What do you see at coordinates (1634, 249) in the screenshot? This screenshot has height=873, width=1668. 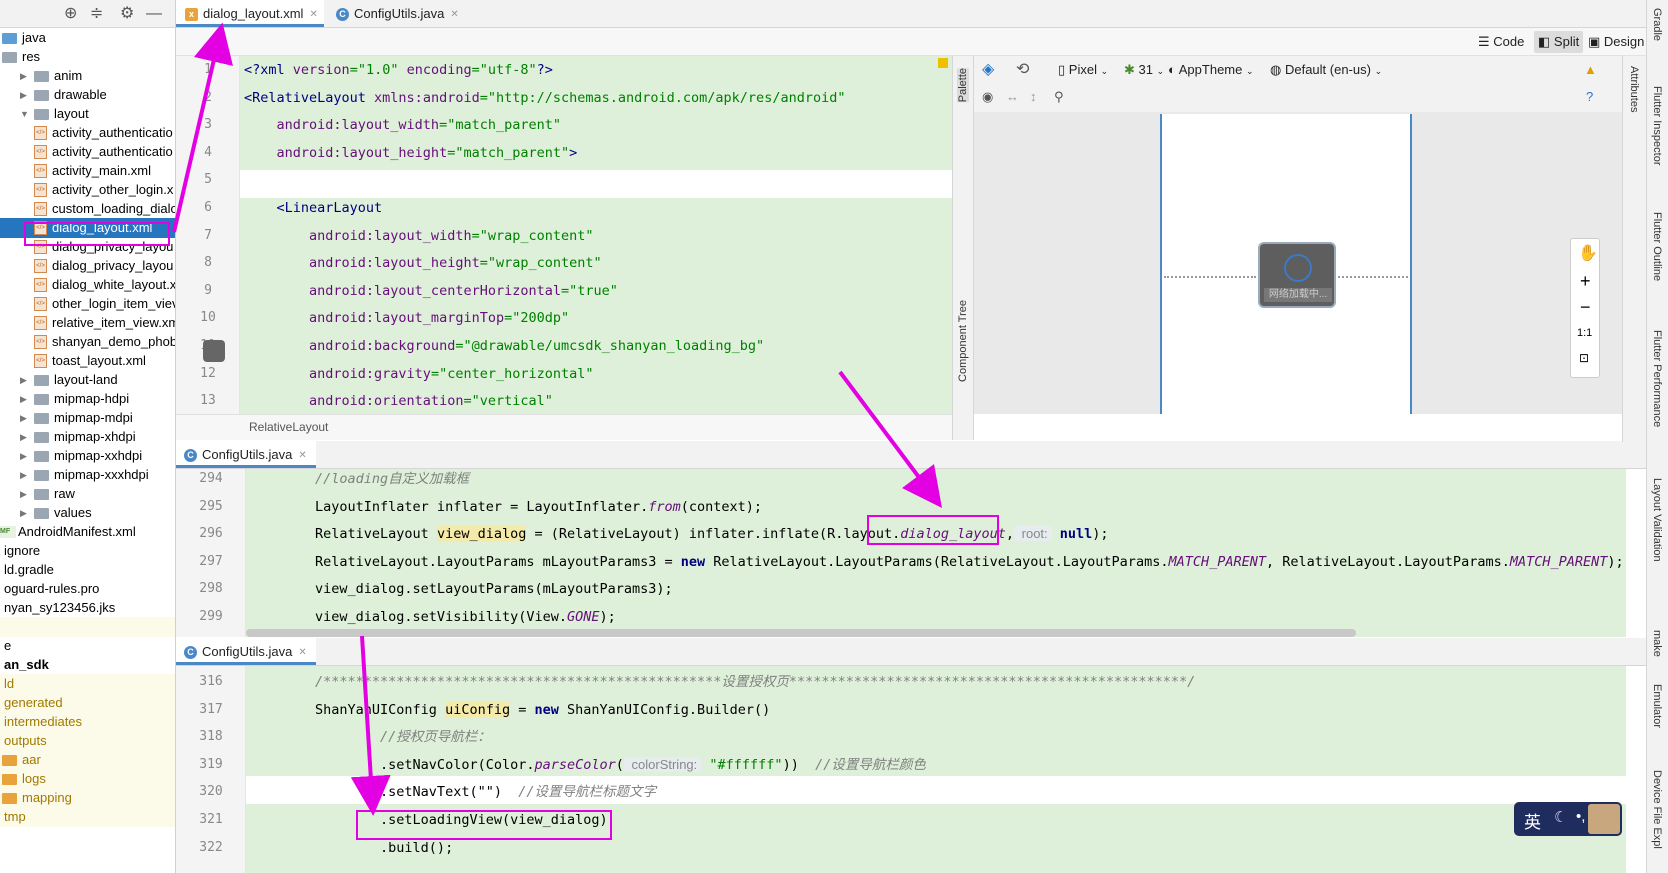 I see `attributes-strip: Attributes` at bounding box center [1634, 249].